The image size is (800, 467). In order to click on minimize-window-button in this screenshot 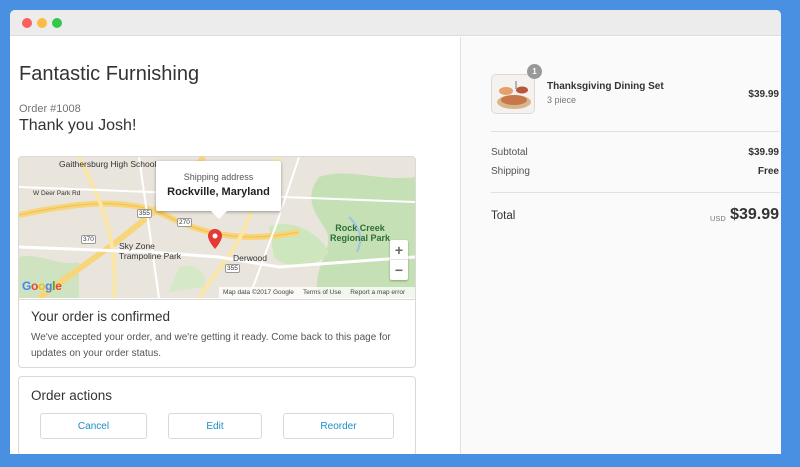, I will do `click(42, 23)`.